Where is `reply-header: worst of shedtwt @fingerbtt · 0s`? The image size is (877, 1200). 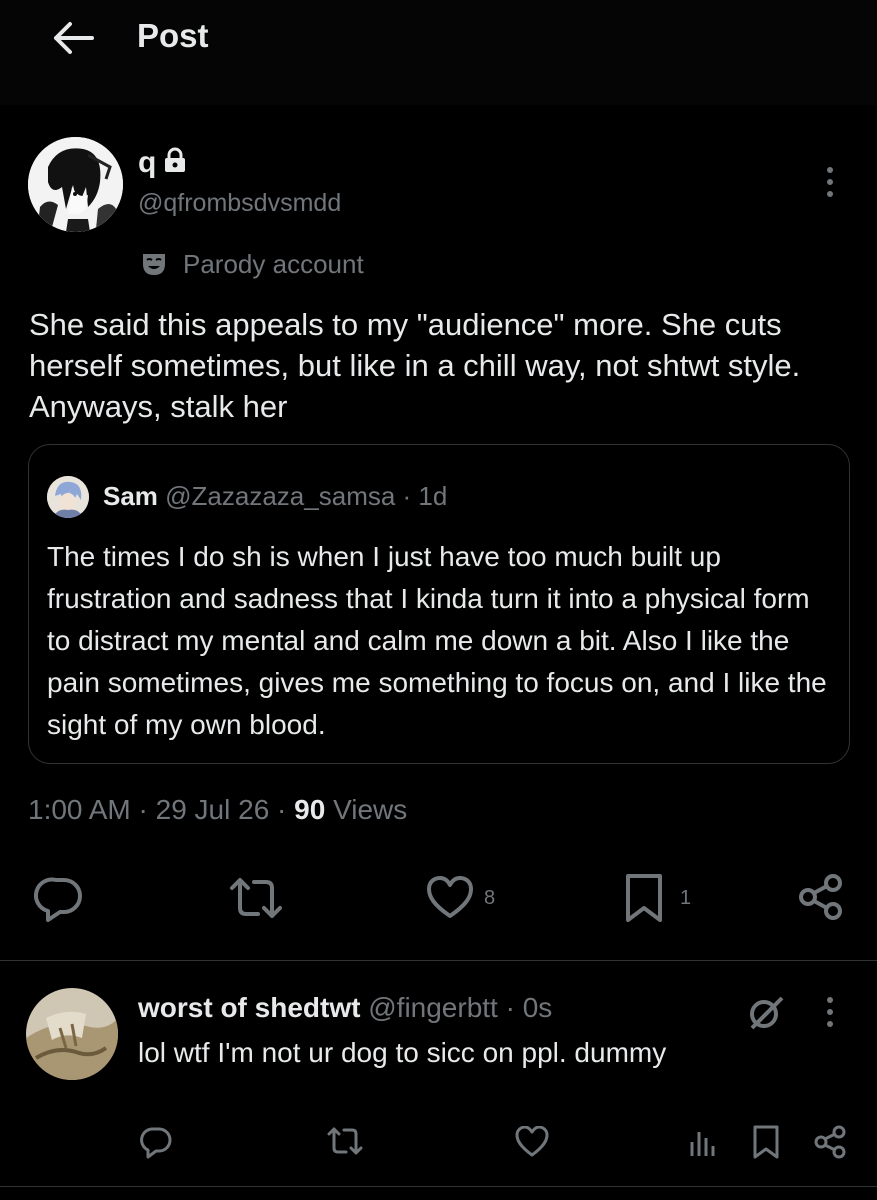 reply-header: worst of shedtwt @fingerbtt · 0s is located at coordinates (345, 1008).